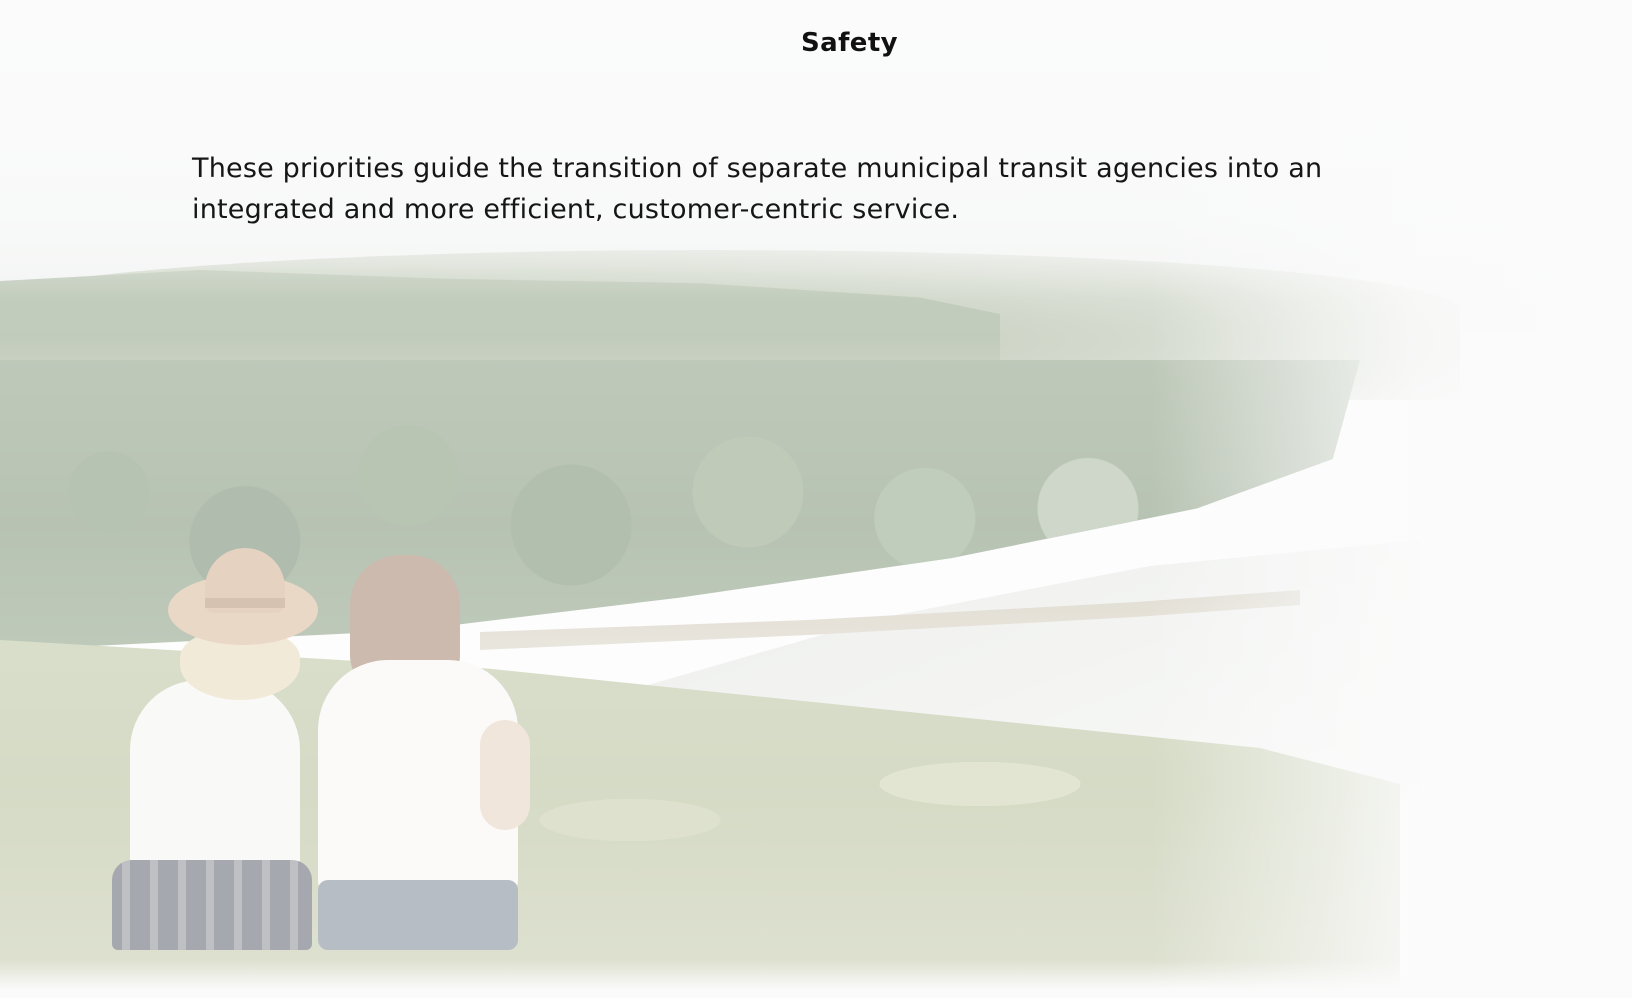 The width and height of the screenshot is (1632, 998). I want to click on page-title: Safety, so click(849, 43).